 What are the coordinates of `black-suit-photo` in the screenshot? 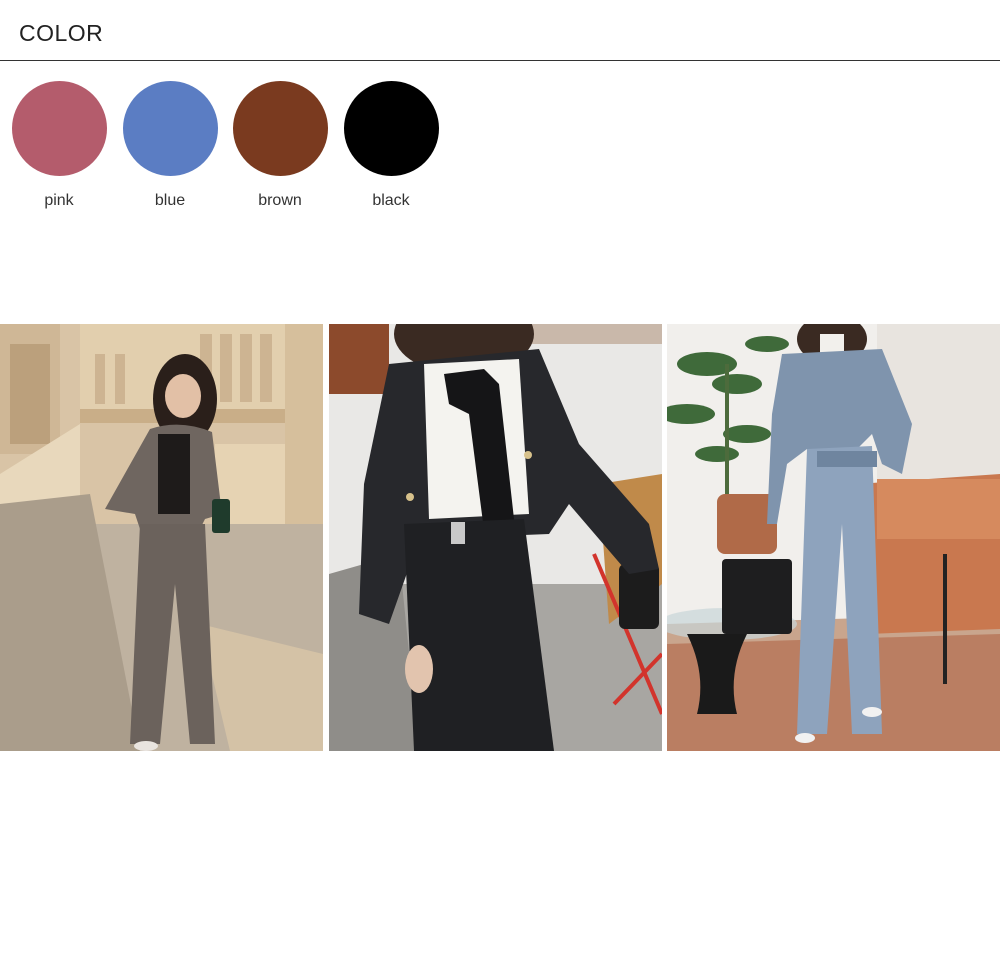 It's located at (495, 537).